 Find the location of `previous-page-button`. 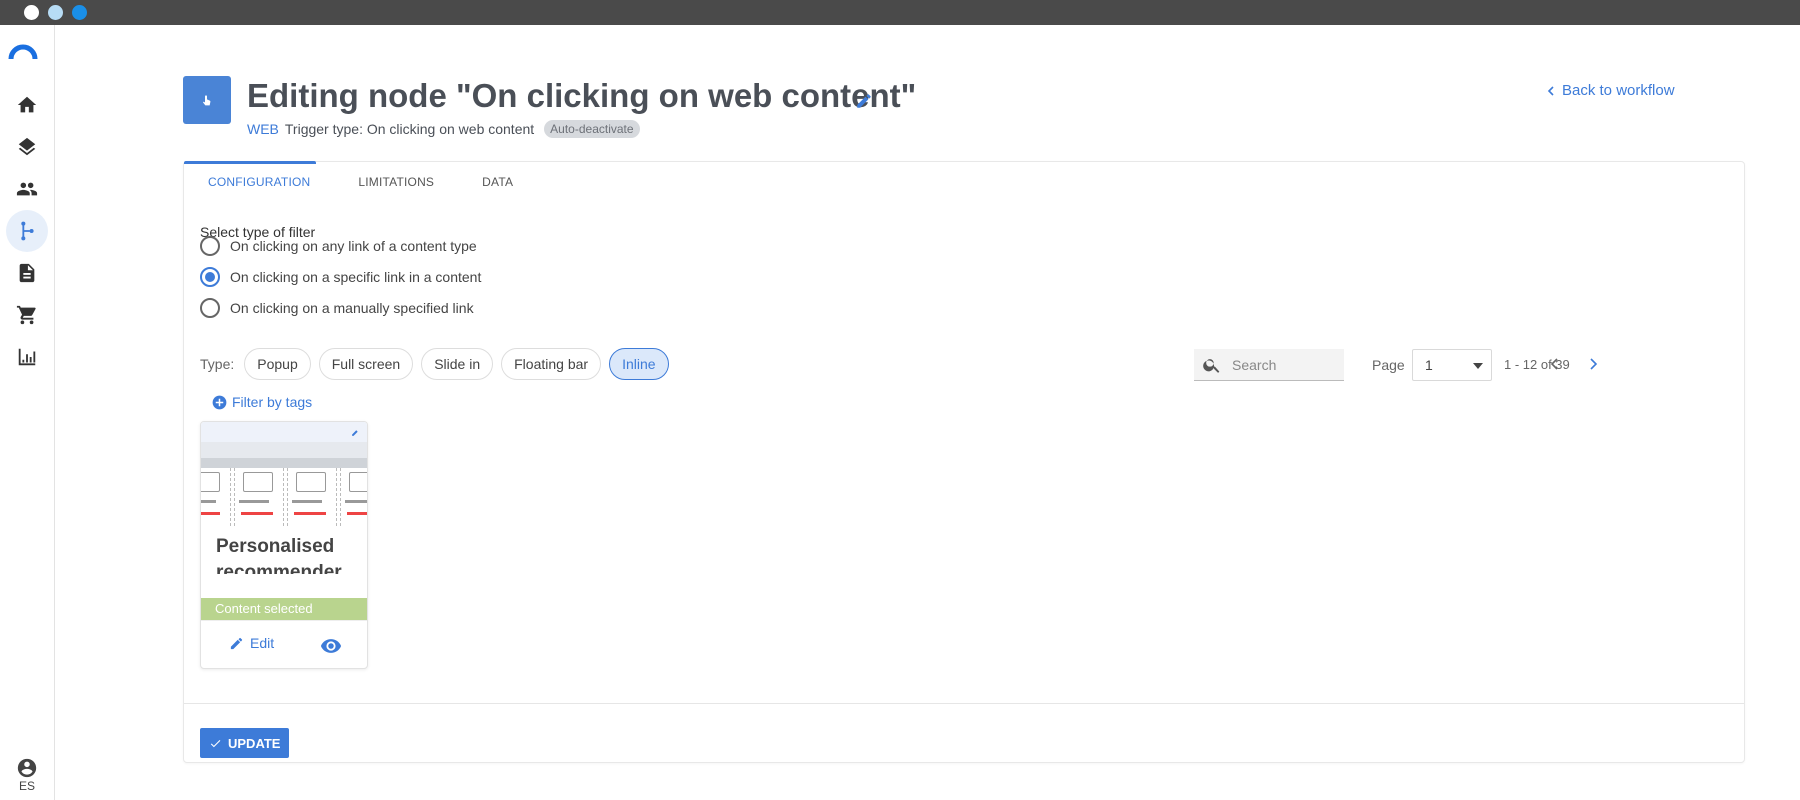

previous-page-button is located at coordinates (1555, 364).